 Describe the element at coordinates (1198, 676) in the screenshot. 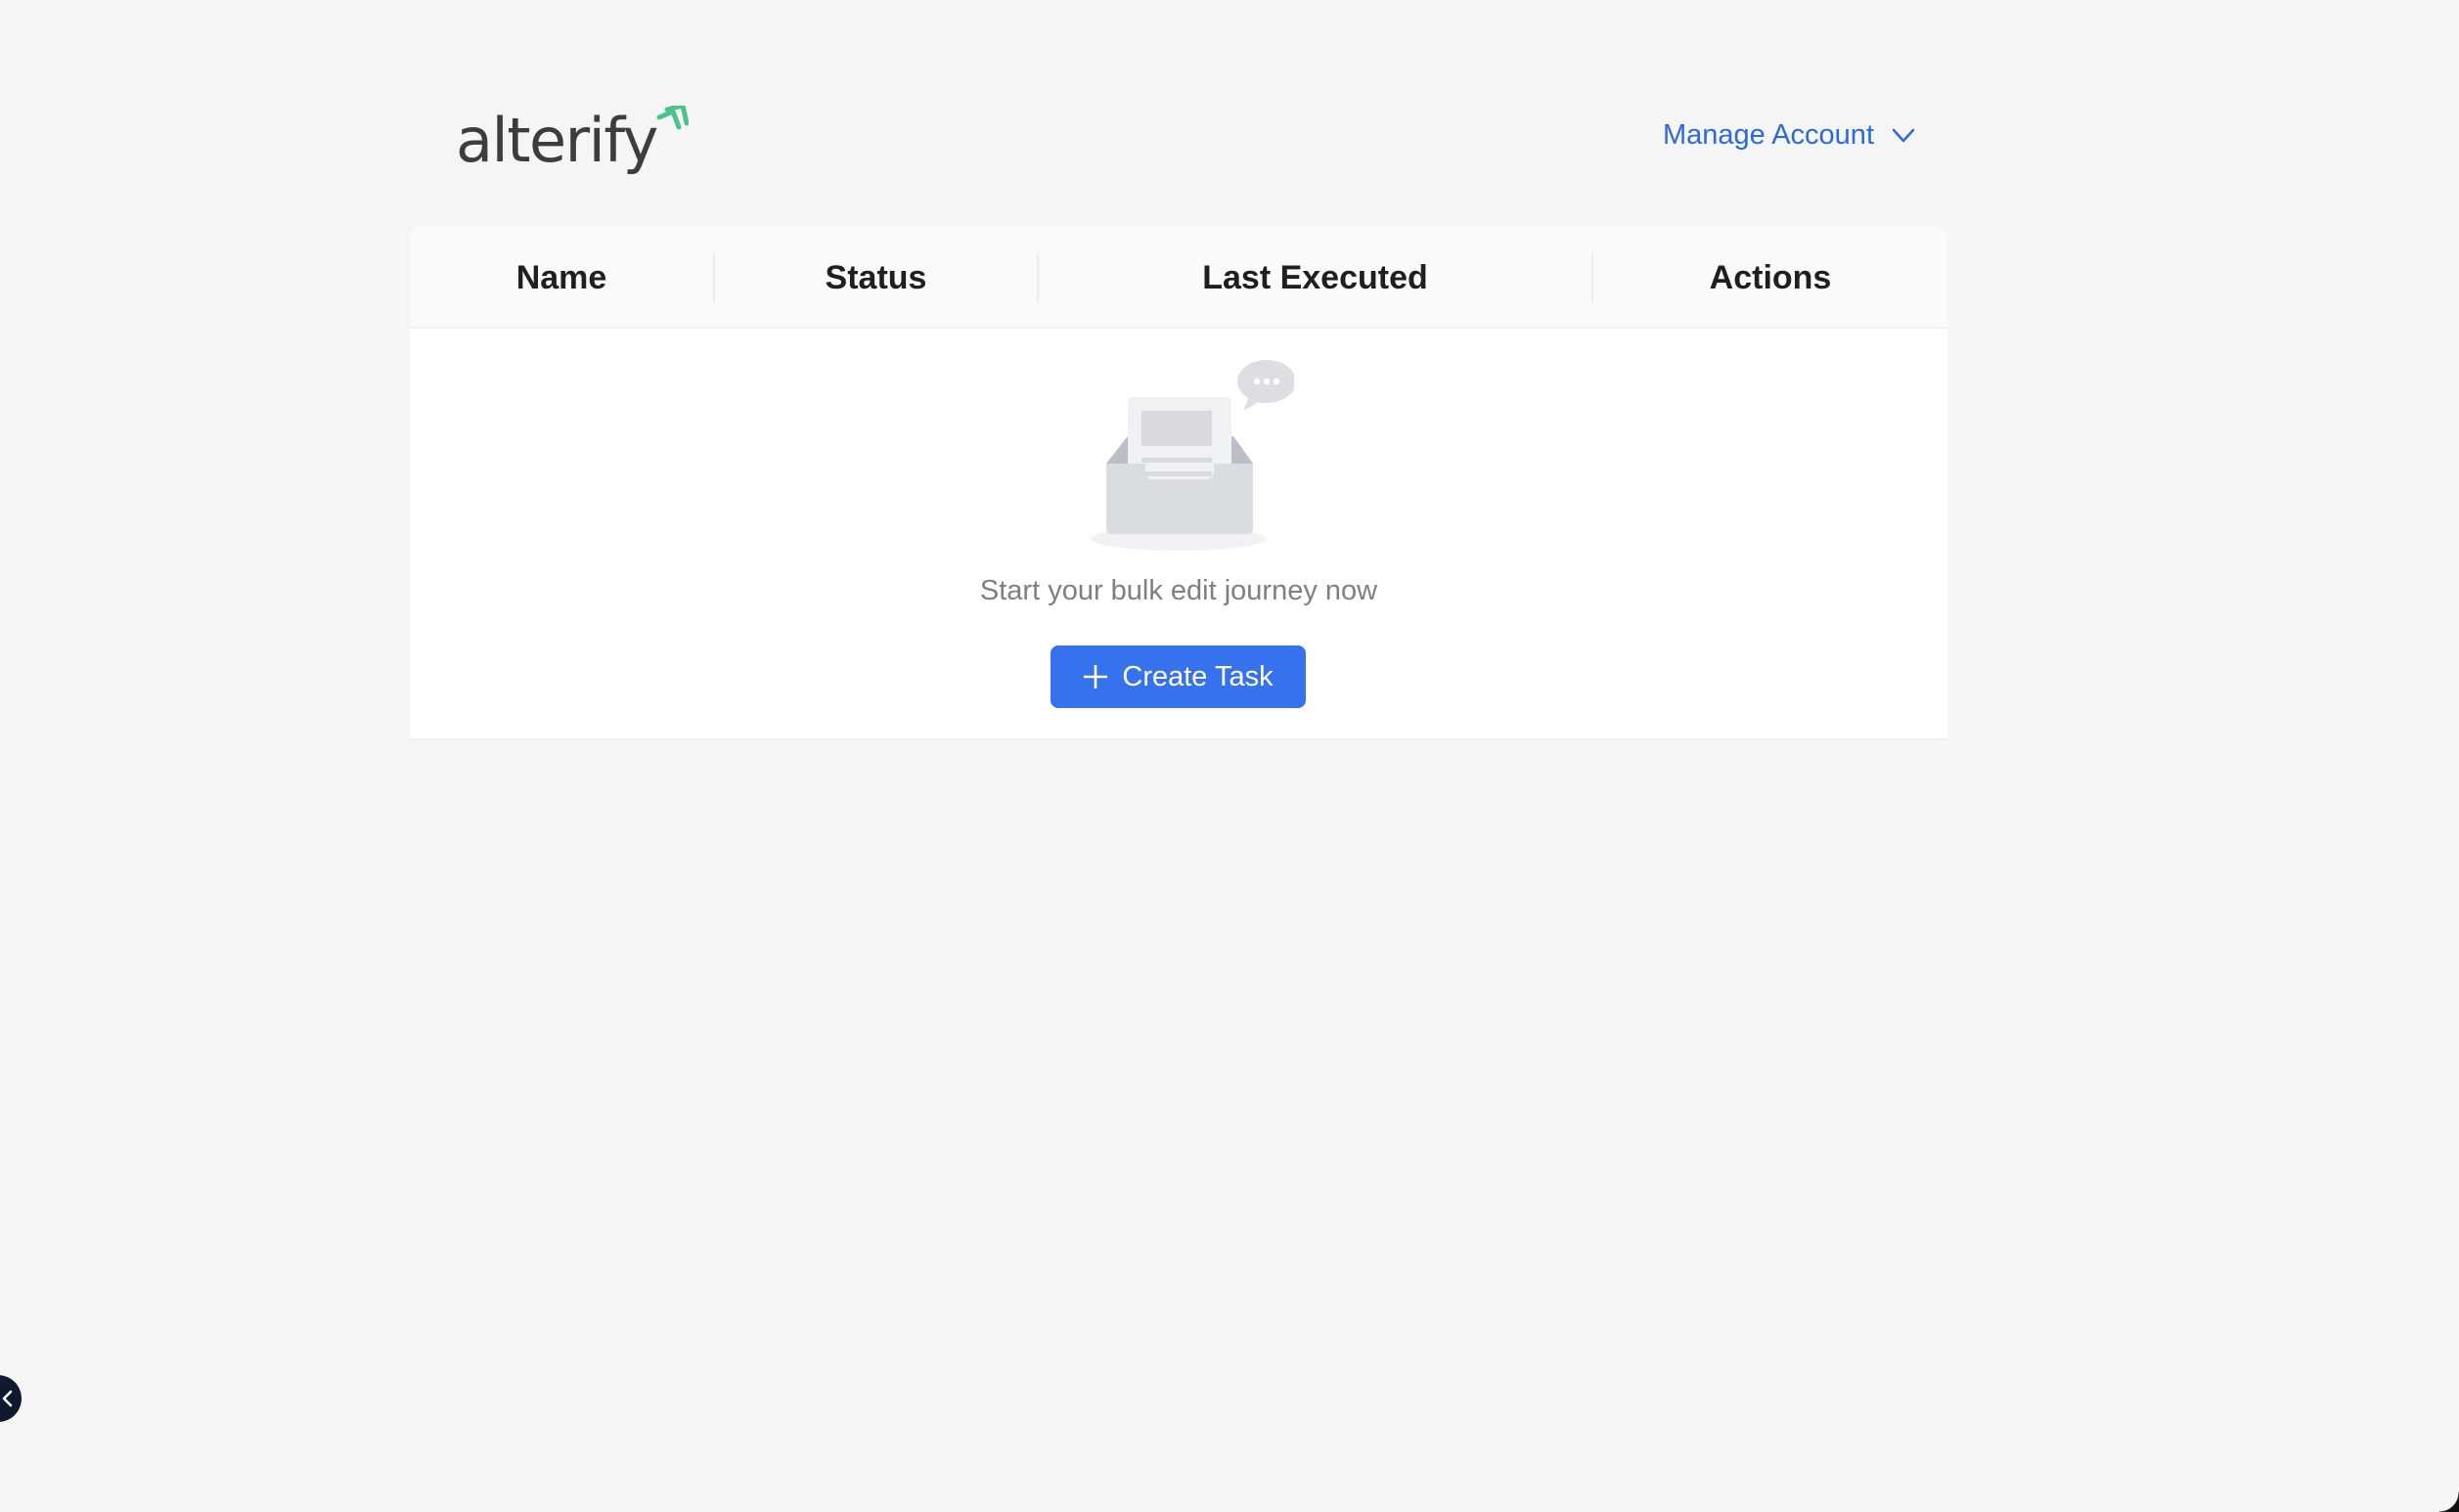

I see `create-task-label: Create Task` at that location.